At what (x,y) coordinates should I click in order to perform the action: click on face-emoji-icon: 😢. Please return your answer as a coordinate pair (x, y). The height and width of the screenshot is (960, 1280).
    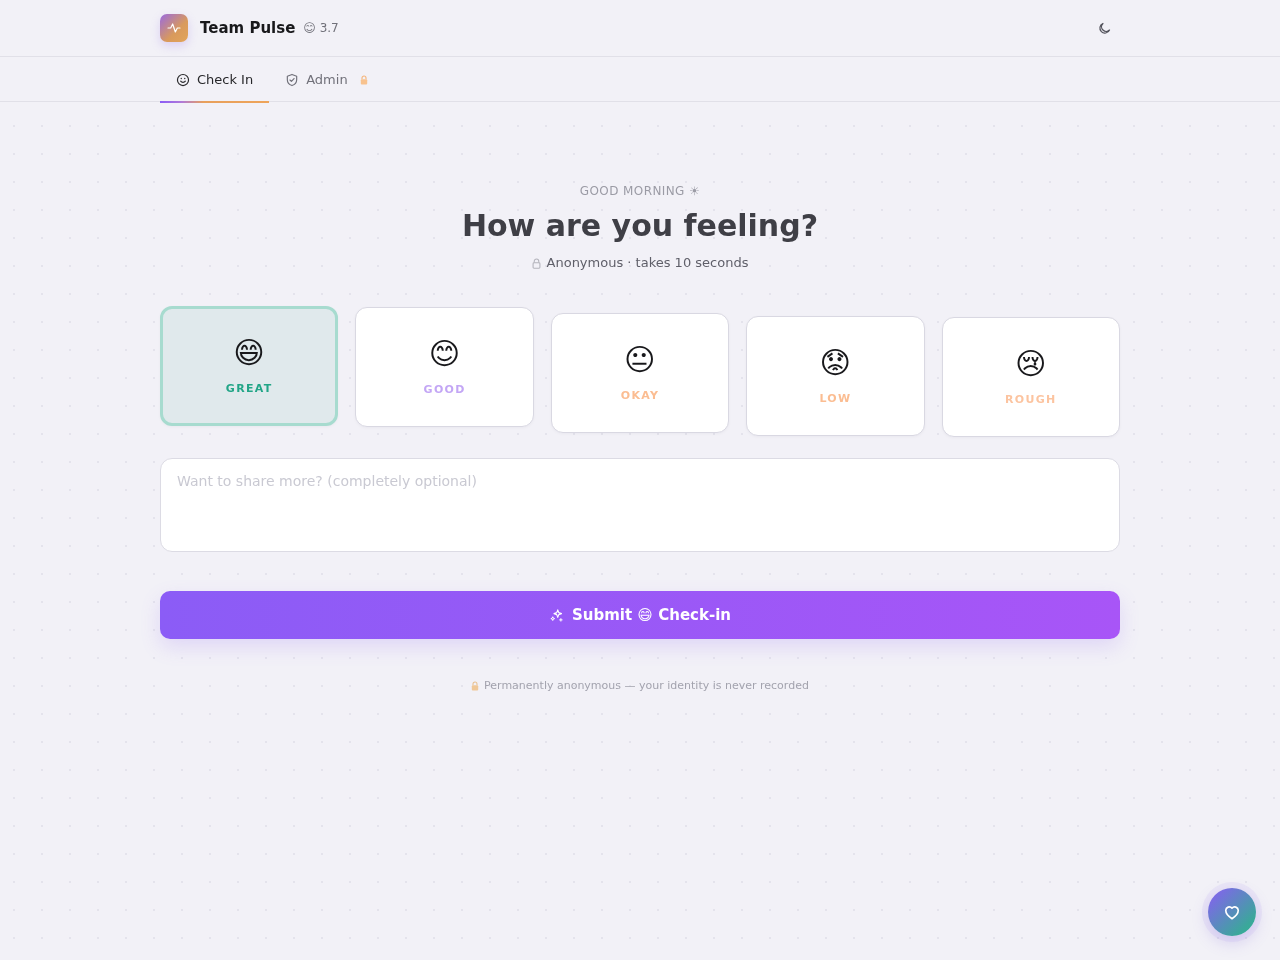
    Looking at the image, I should click on (1031, 364).